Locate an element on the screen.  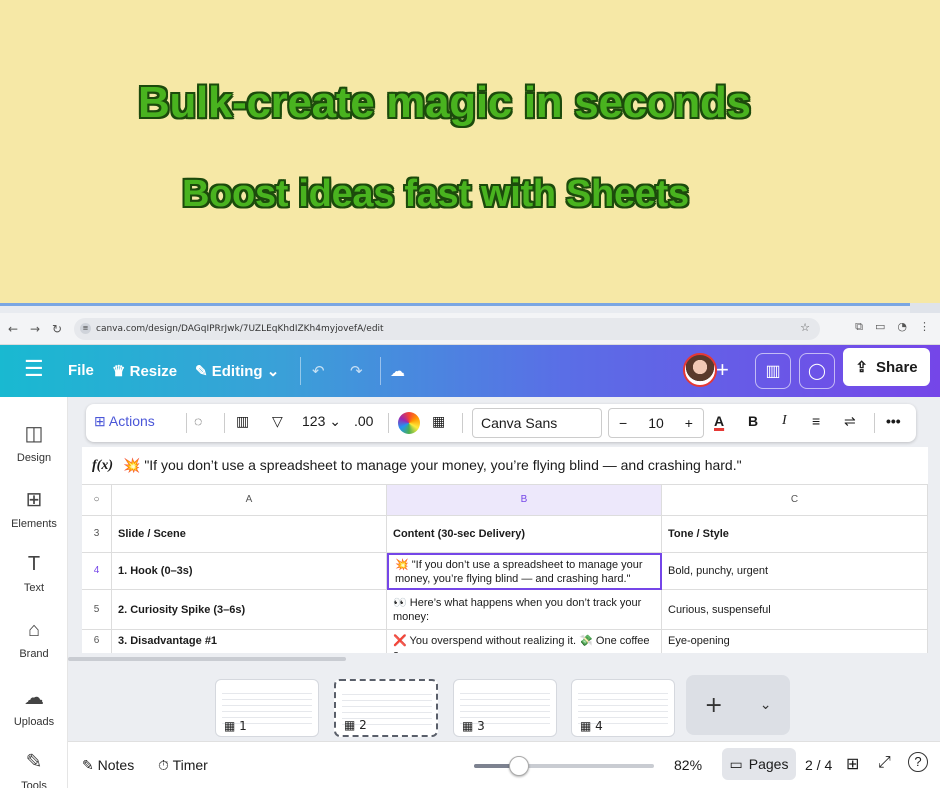
site-info-icon: ≡ is located at coordinates (85, 328).